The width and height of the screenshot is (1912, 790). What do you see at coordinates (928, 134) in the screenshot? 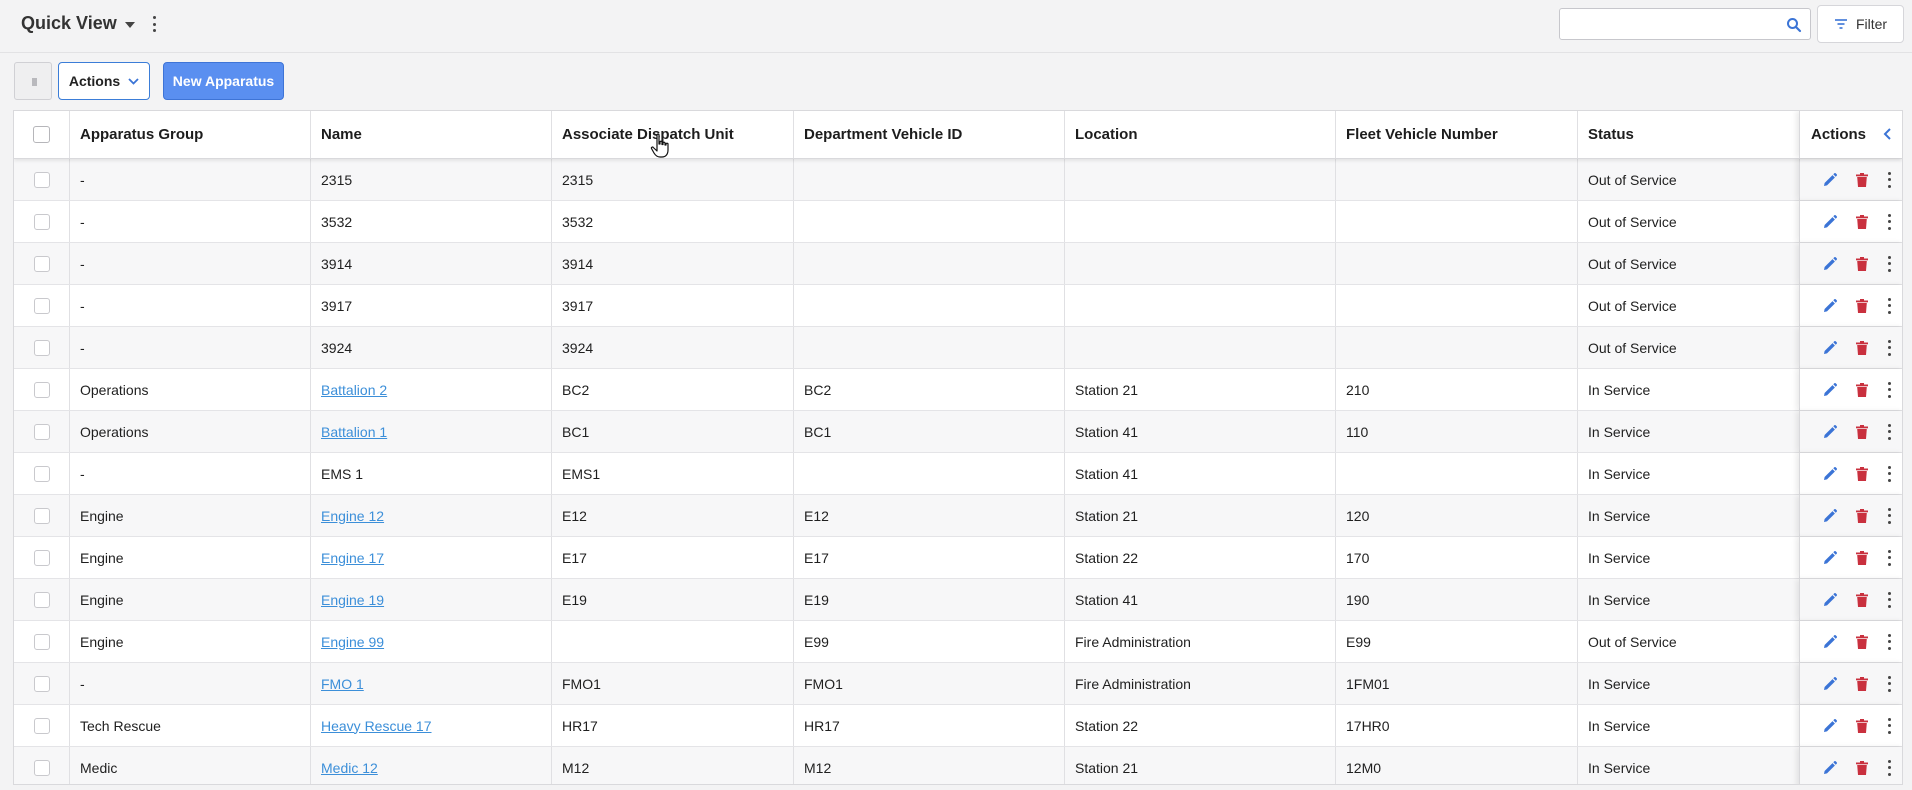
I see `col-department-vehicle-id: Department Vehicle ID` at bounding box center [928, 134].